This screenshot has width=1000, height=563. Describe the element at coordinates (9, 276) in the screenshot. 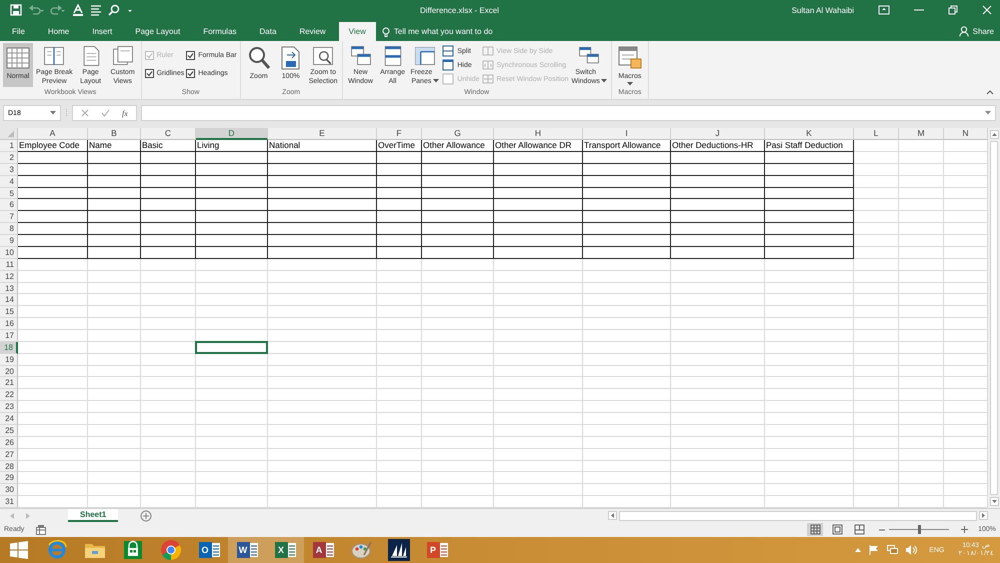

I see `row-header: 12` at that location.